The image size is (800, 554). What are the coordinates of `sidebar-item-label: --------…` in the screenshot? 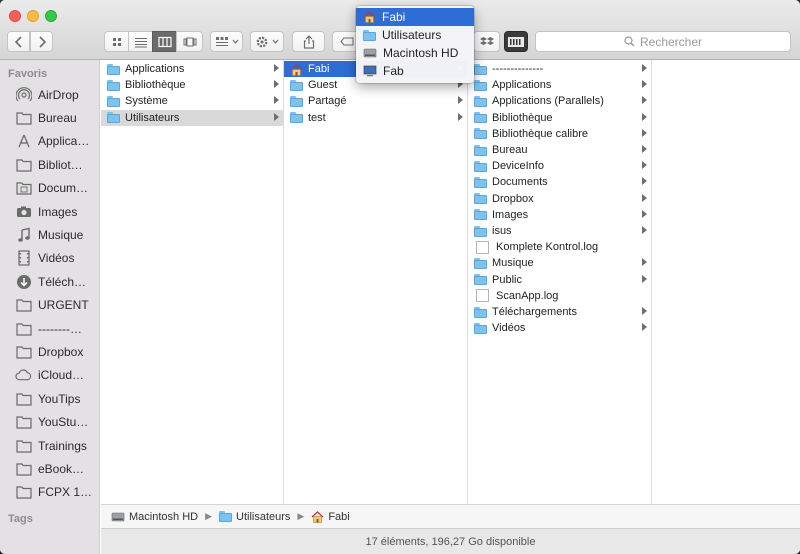 It's located at (60, 328).